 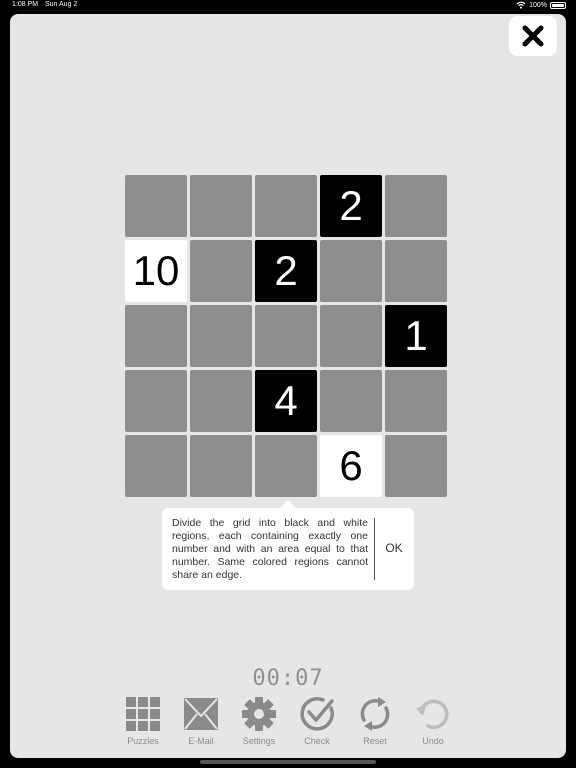 What do you see at coordinates (317, 714) in the screenshot?
I see `check-icon` at bounding box center [317, 714].